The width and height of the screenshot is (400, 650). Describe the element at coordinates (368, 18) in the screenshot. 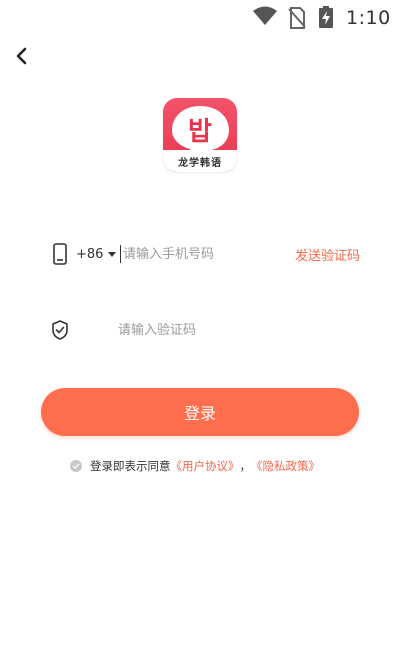

I see `status-time: 1:10` at that location.